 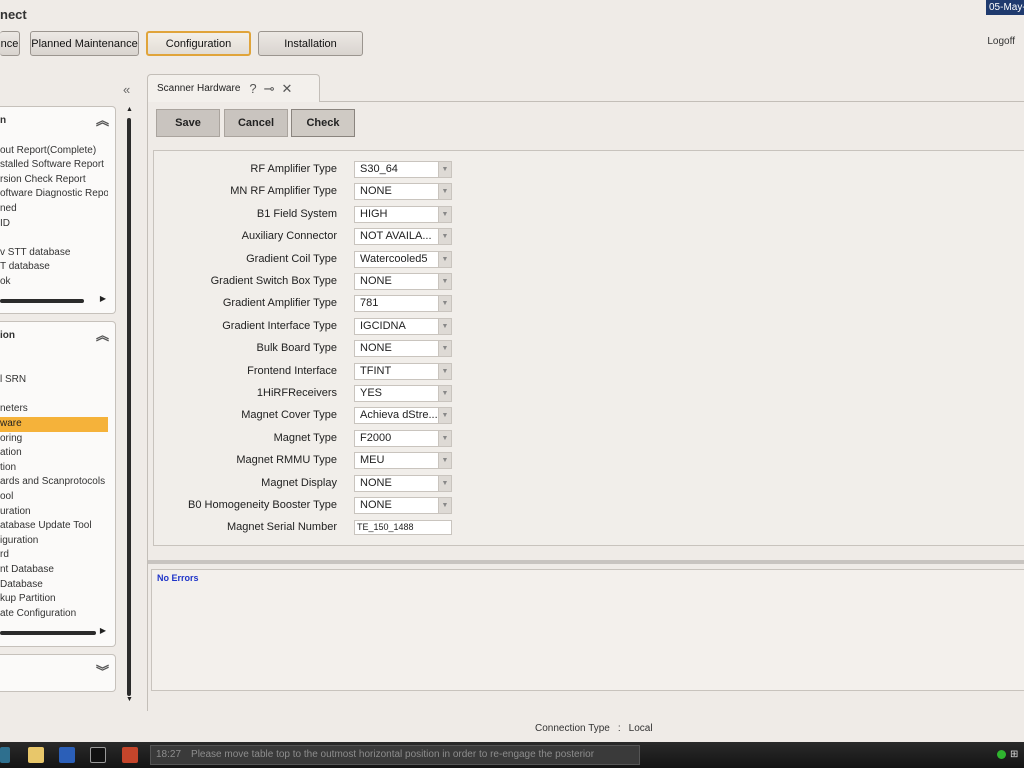 I want to click on group-header: ion ︽, so click(x=57, y=333).